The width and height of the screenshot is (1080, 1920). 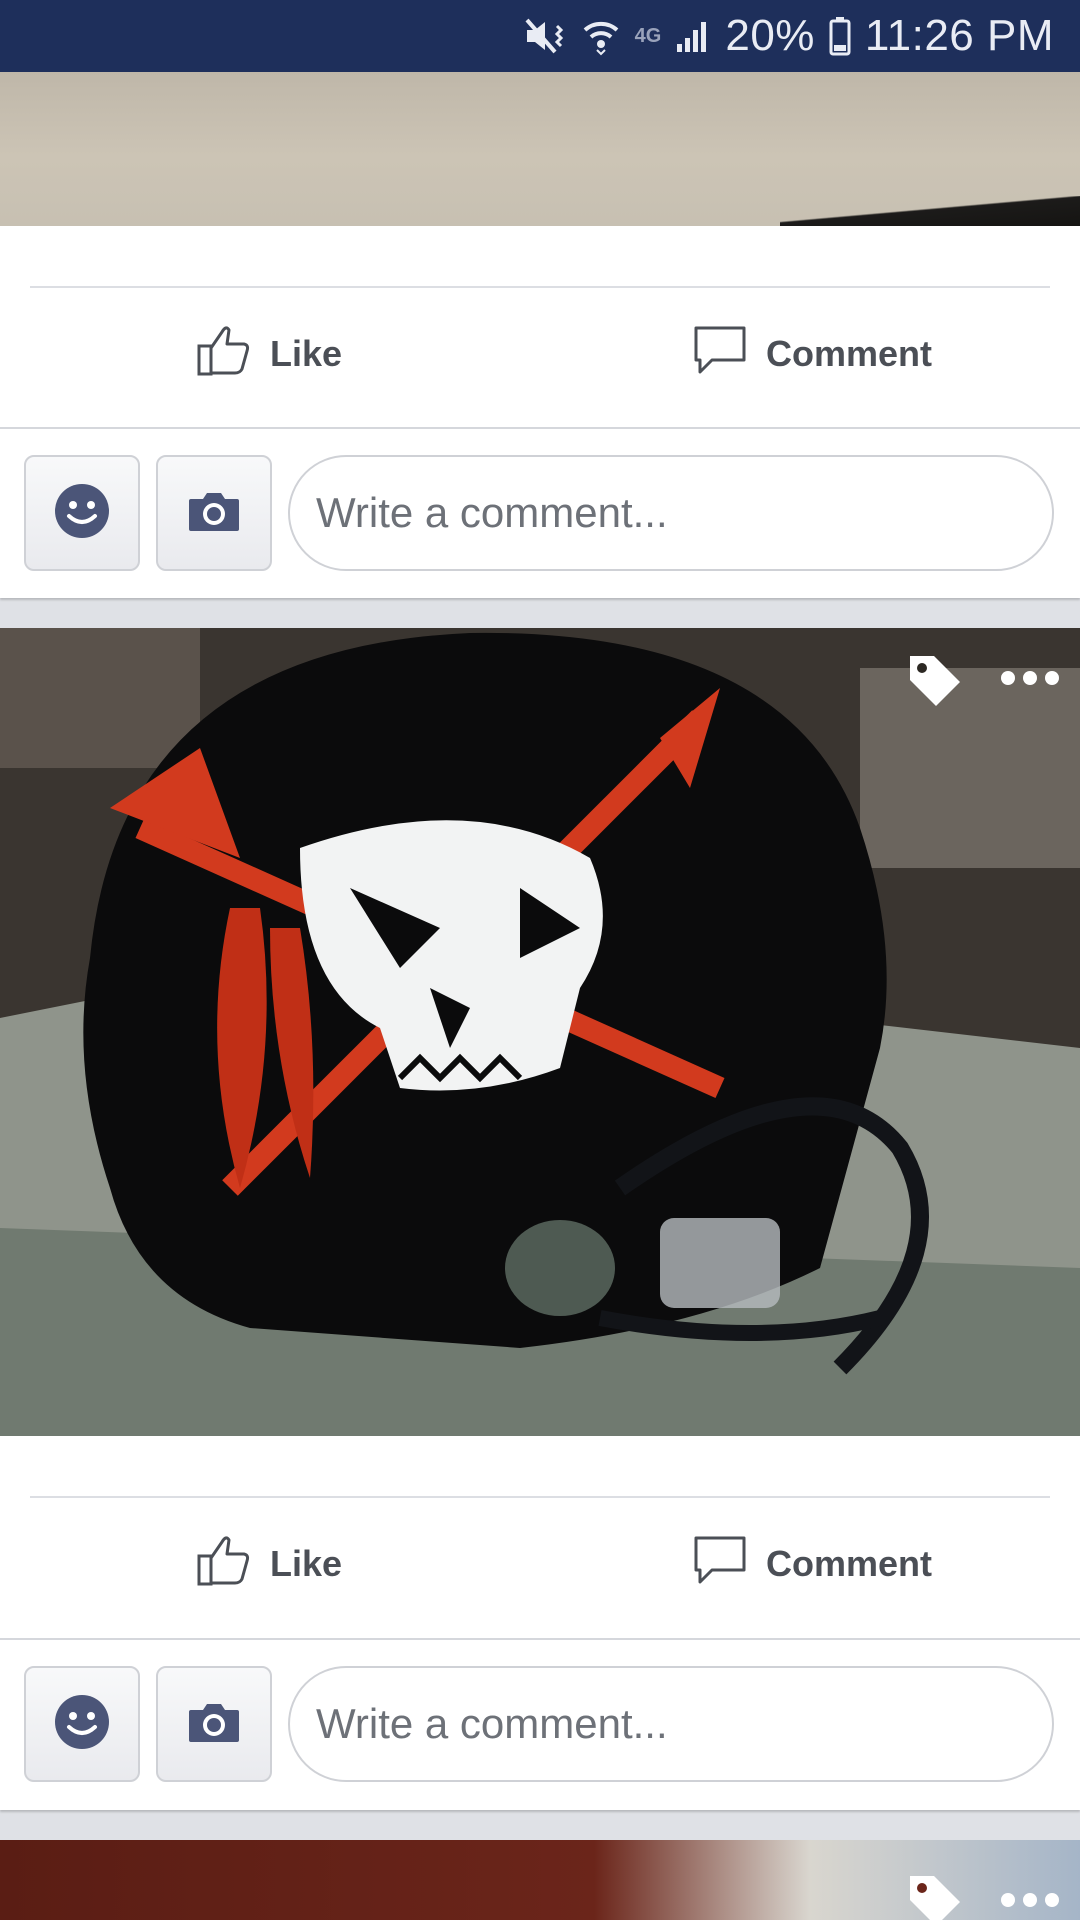 I want to click on status-bar: 4G 20% 11:26 PM, so click(x=540, y=36).